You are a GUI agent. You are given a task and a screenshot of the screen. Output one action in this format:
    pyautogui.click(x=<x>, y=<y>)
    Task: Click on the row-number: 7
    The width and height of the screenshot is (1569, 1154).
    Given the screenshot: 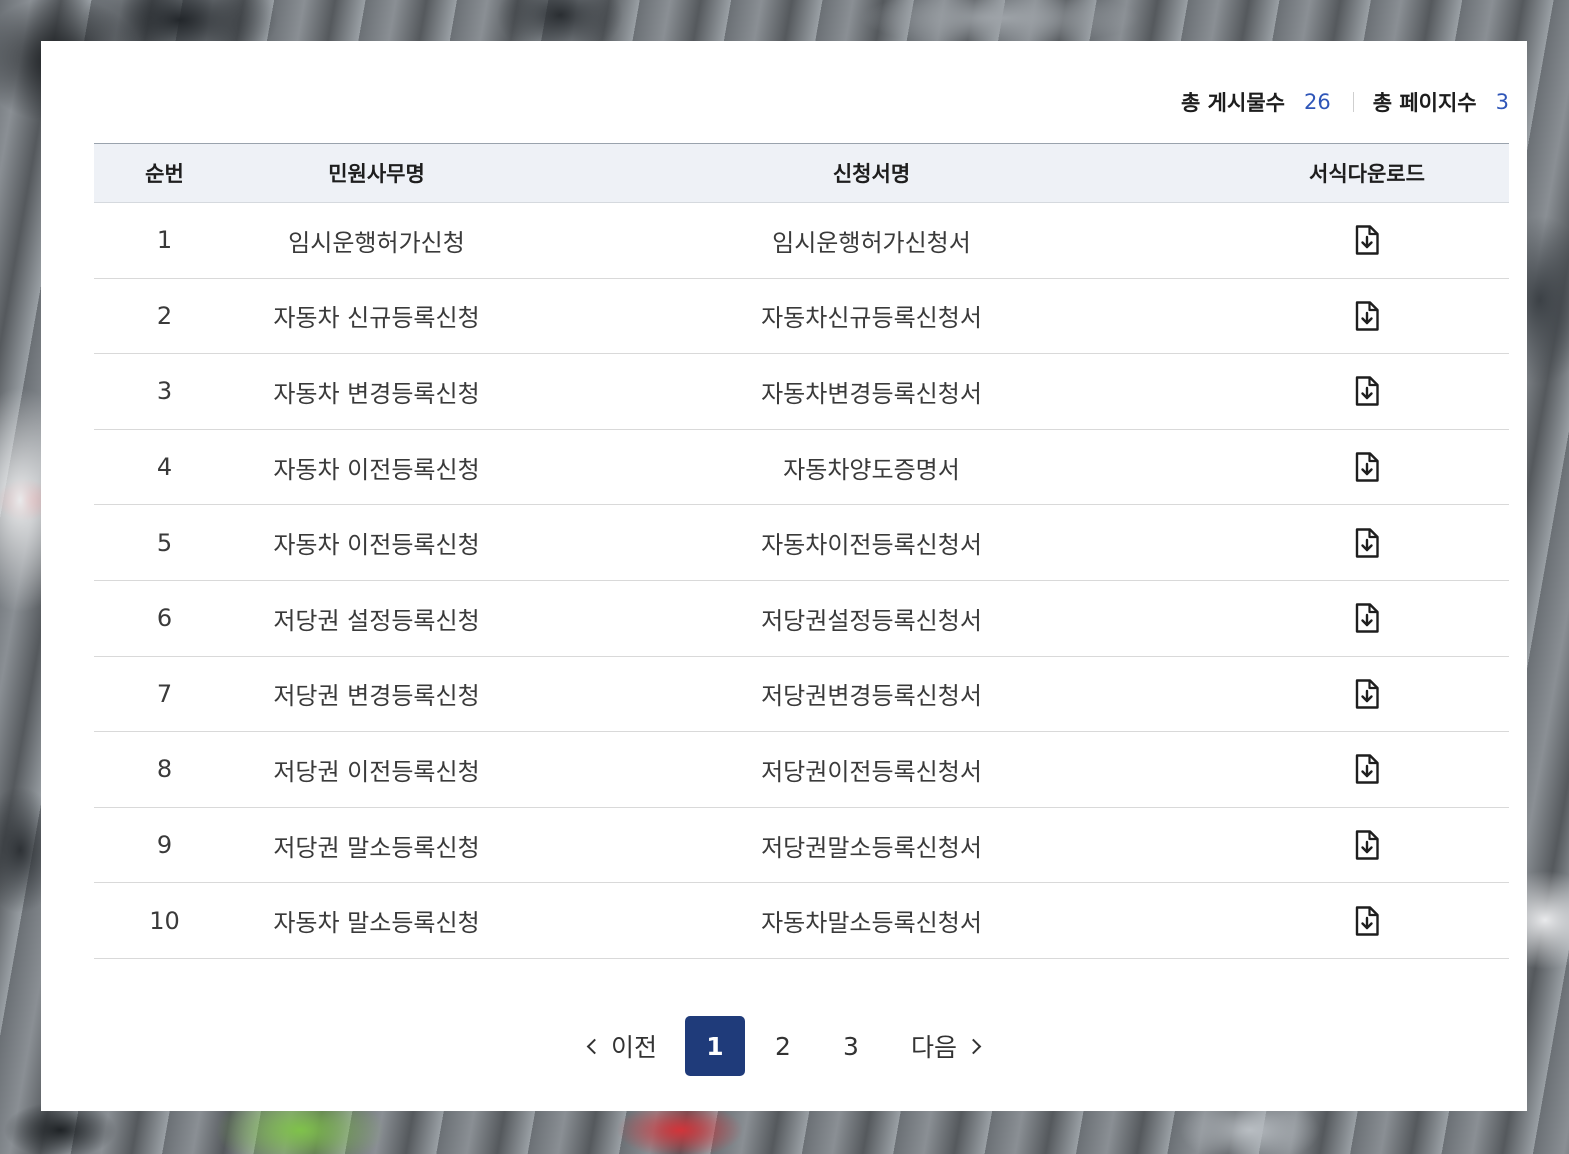 What is the action you would take?
    pyautogui.click(x=164, y=694)
    